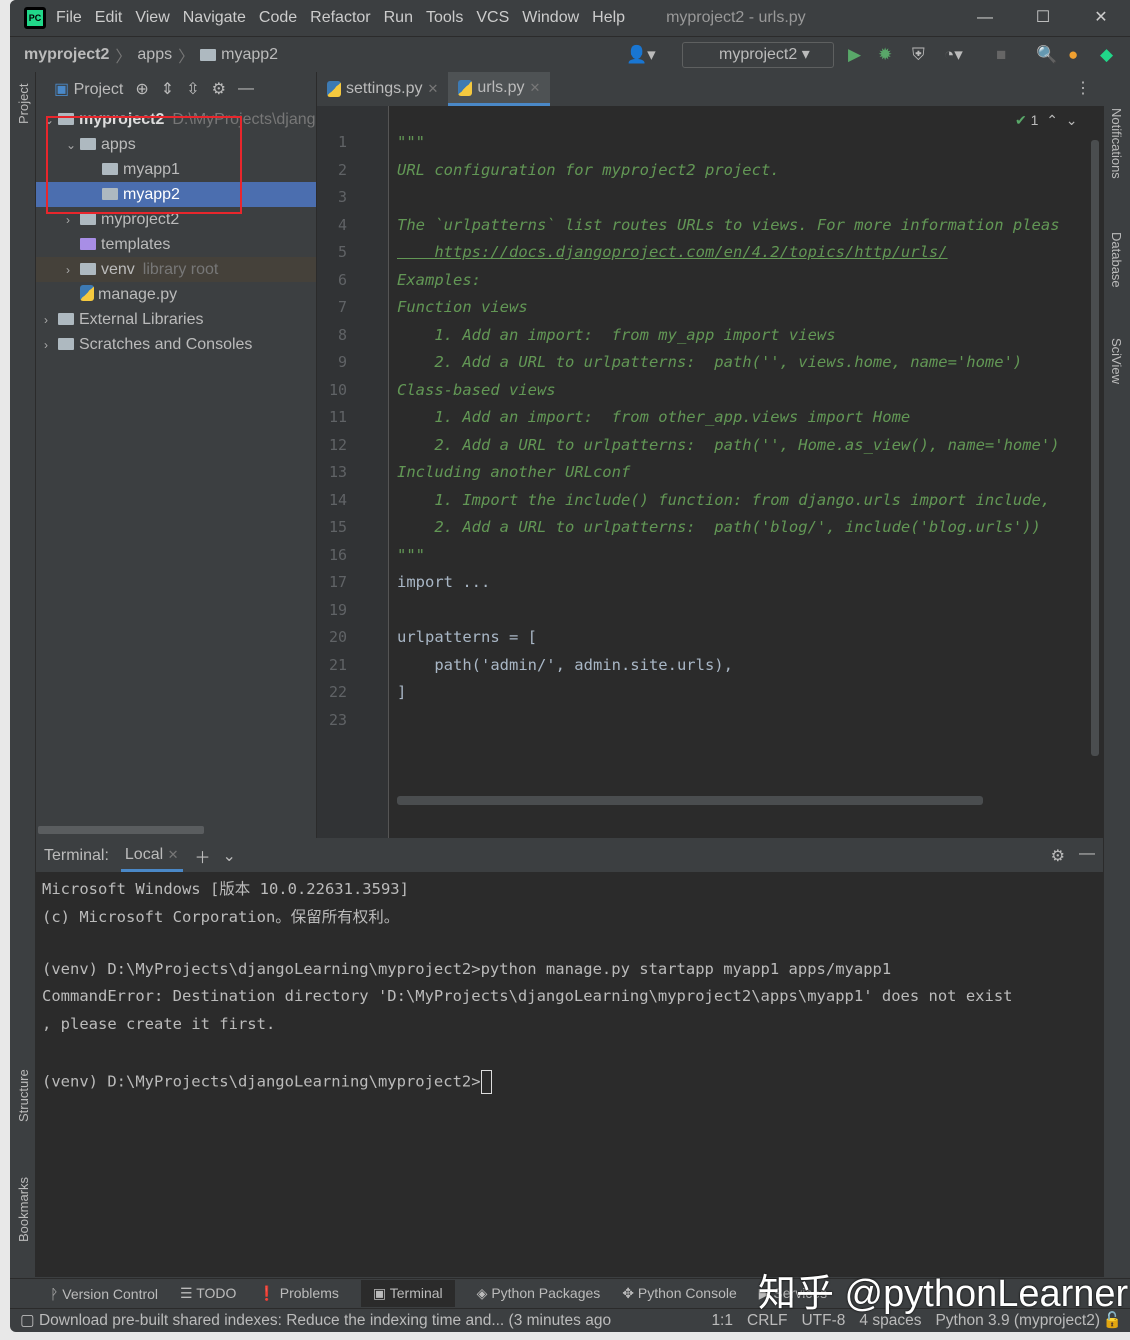  I want to click on project-panel-header: ▣ Project ⊕ ⇕ ⇳ ⚙ —, so click(176, 89).